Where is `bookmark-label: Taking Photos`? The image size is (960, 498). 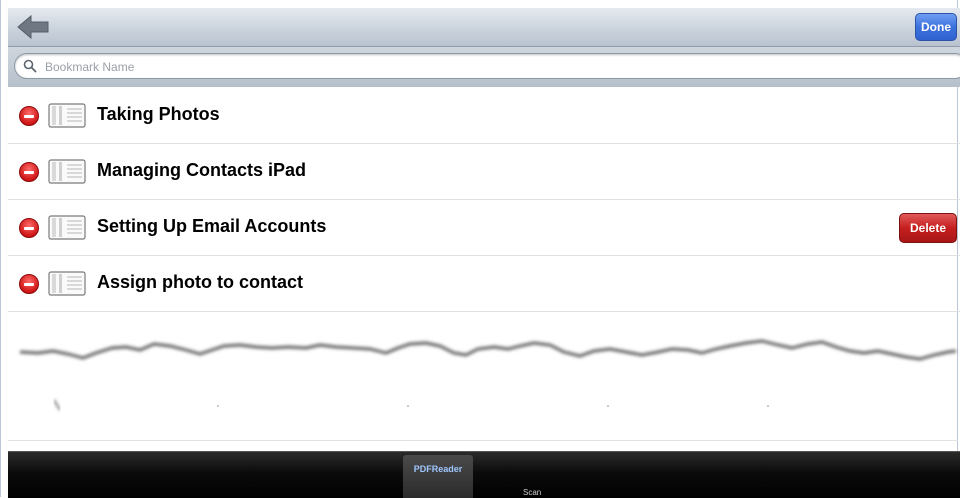 bookmark-label: Taking Photos is located at coordinates (158, 114).